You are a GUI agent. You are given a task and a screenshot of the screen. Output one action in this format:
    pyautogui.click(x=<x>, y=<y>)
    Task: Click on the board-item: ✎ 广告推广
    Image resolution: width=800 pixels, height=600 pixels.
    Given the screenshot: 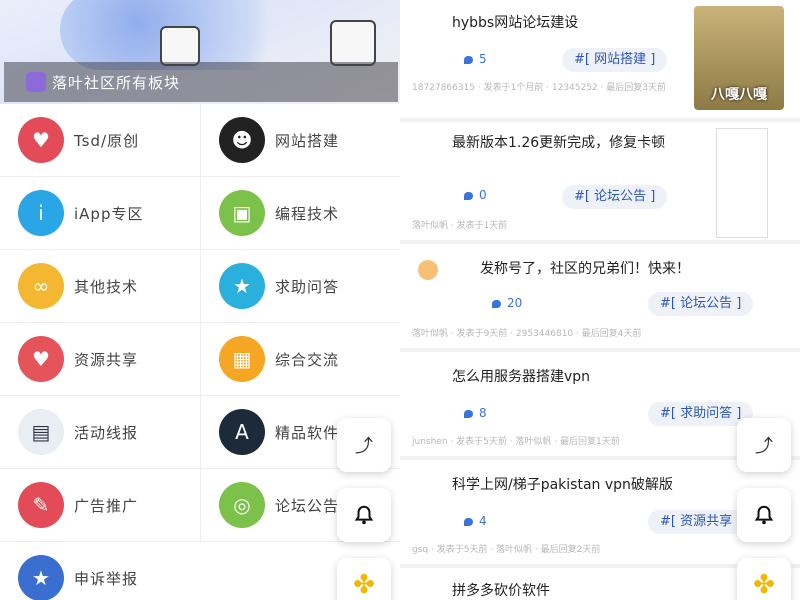 What is the action you would take?
    pyautogui.click(x=100, y=505)
    